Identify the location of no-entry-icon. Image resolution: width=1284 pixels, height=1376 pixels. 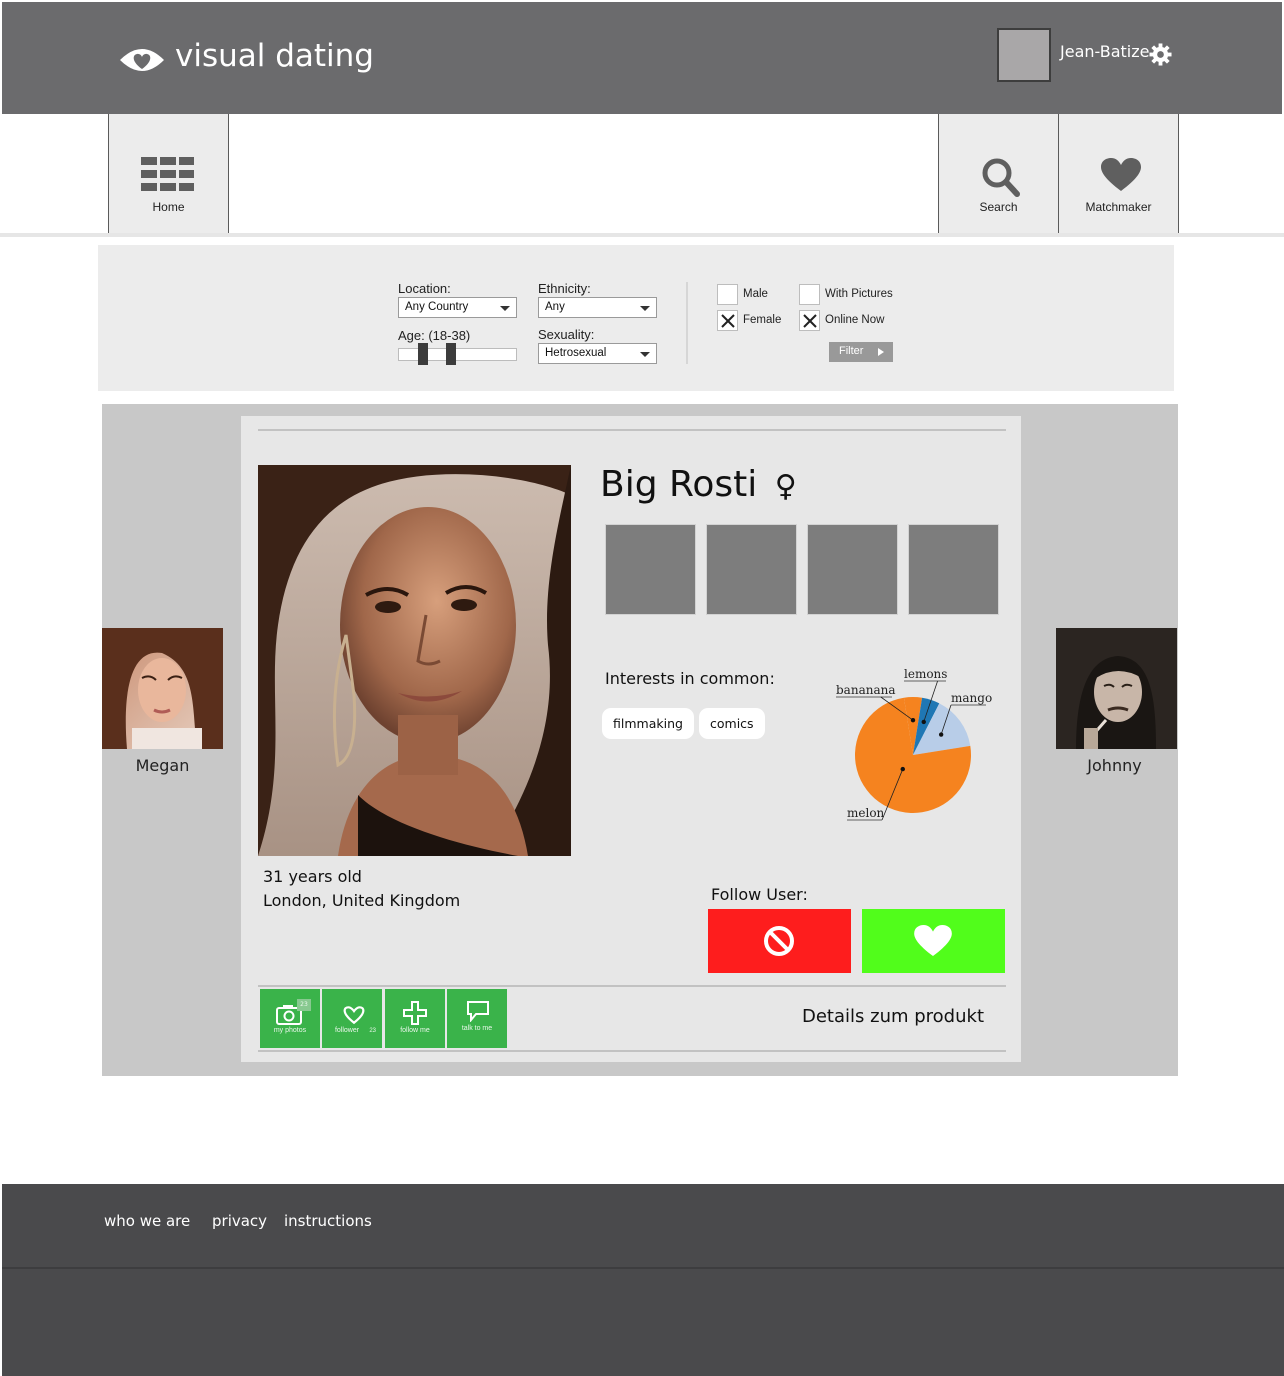
(779, 941).